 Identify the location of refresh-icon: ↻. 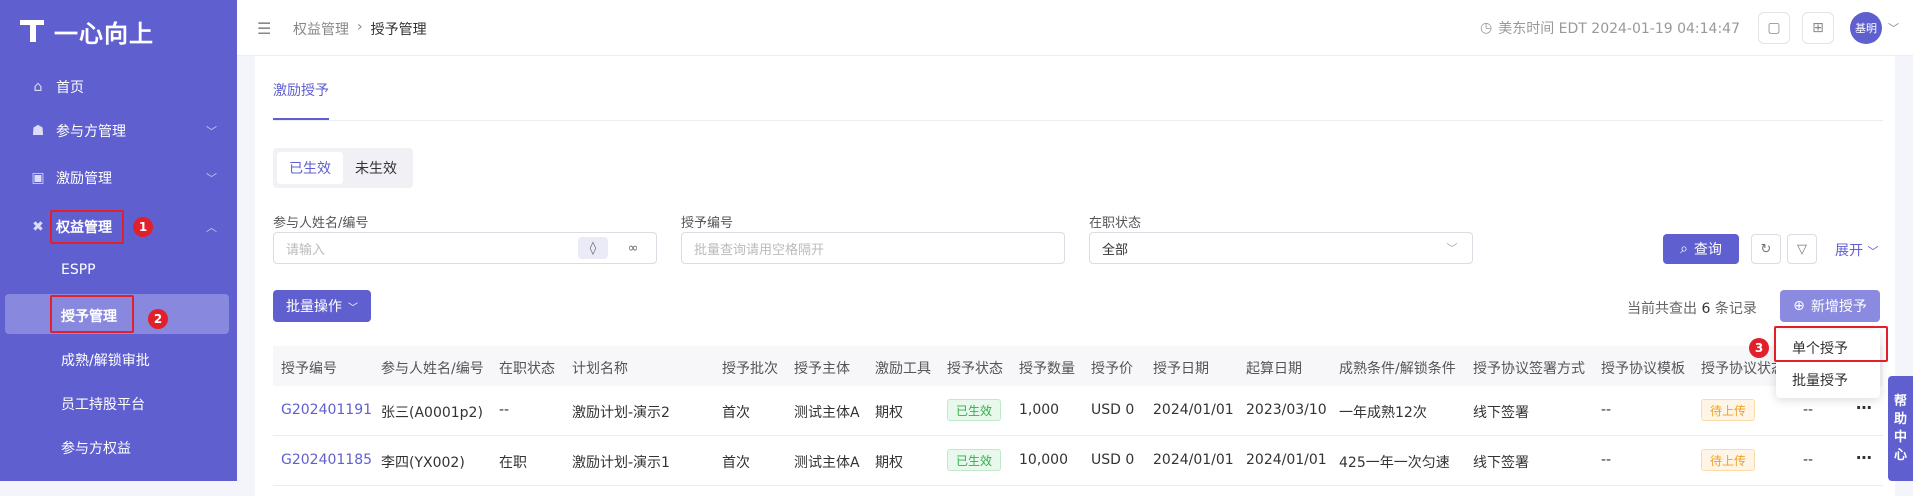
(1766, 249).